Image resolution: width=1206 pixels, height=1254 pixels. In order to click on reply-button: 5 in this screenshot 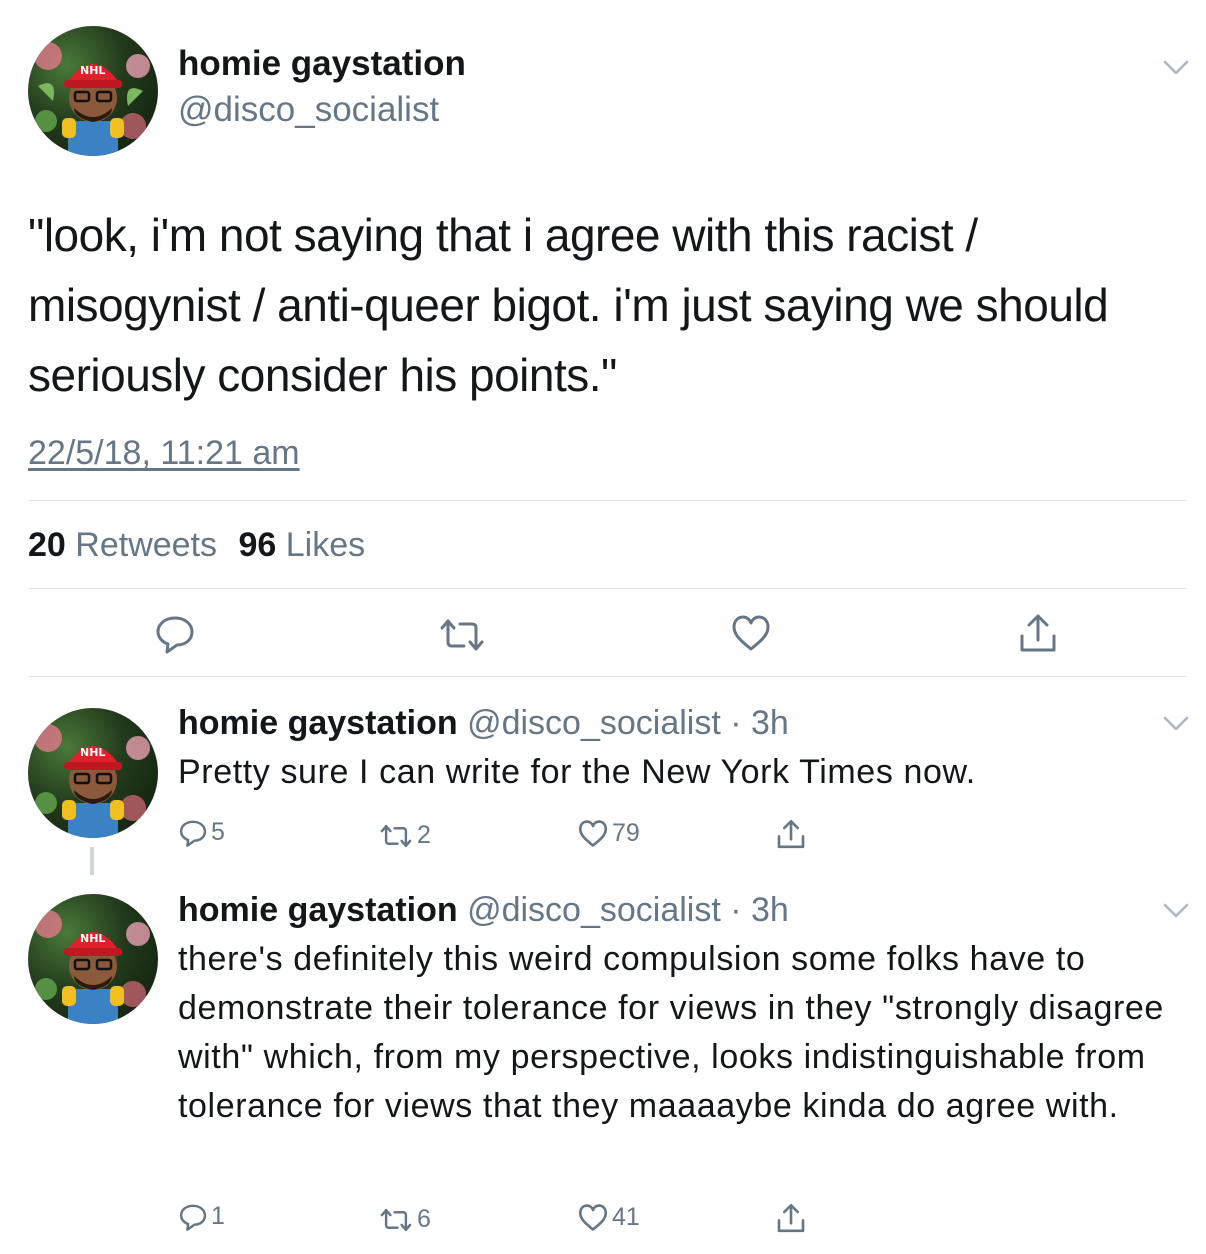, I will do `click(202, 832)`.